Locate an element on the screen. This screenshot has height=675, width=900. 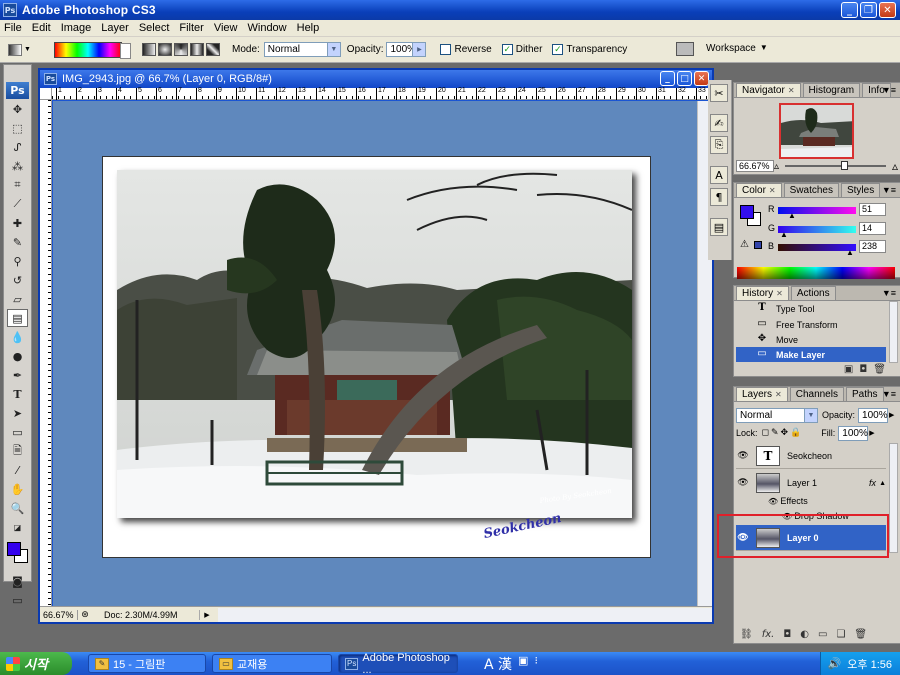
crop-tool-icon: ⌗ is located at coordinates (17, 185).